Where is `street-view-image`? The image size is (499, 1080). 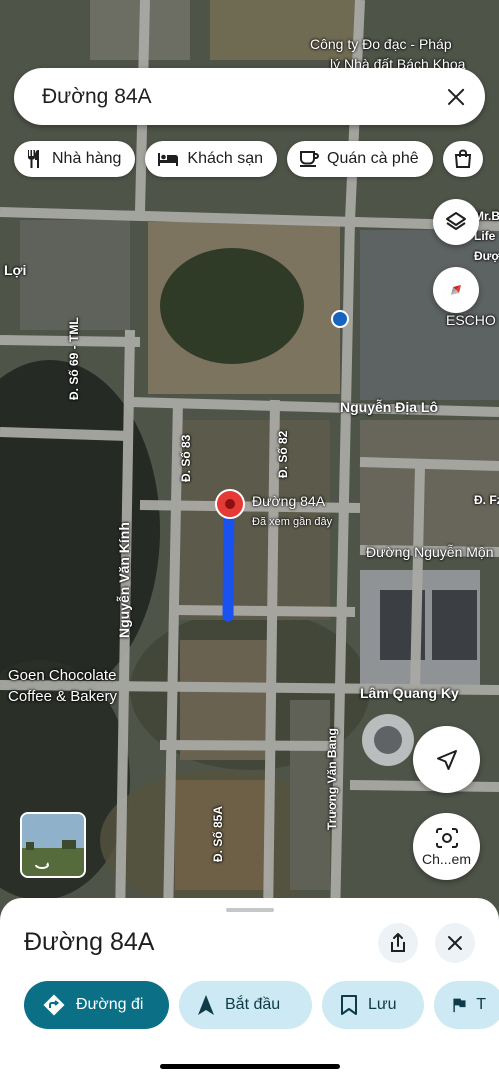 street-view-image is located at coordinates (53, 845).